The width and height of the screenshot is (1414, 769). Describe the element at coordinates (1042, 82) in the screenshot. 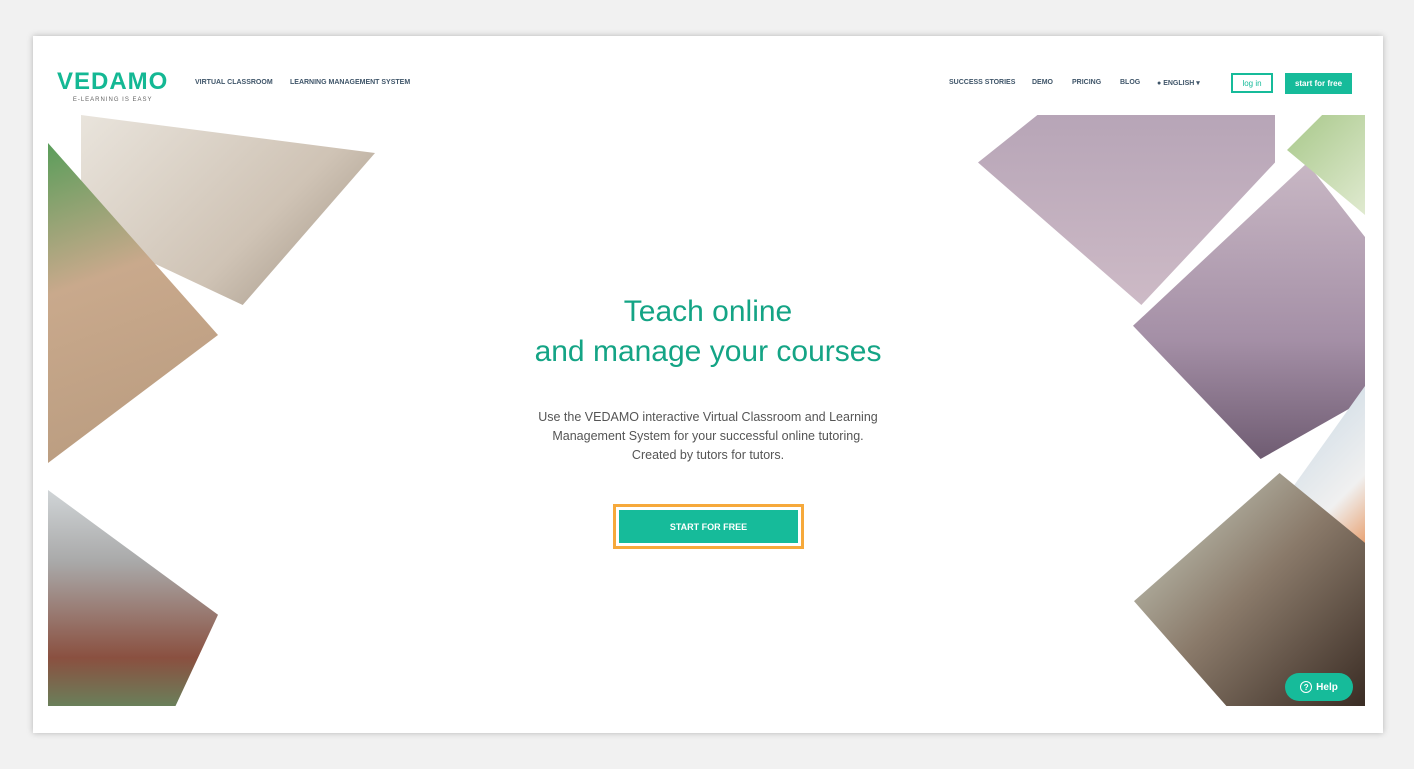

I see `nav-demo: DEMO` at that location.